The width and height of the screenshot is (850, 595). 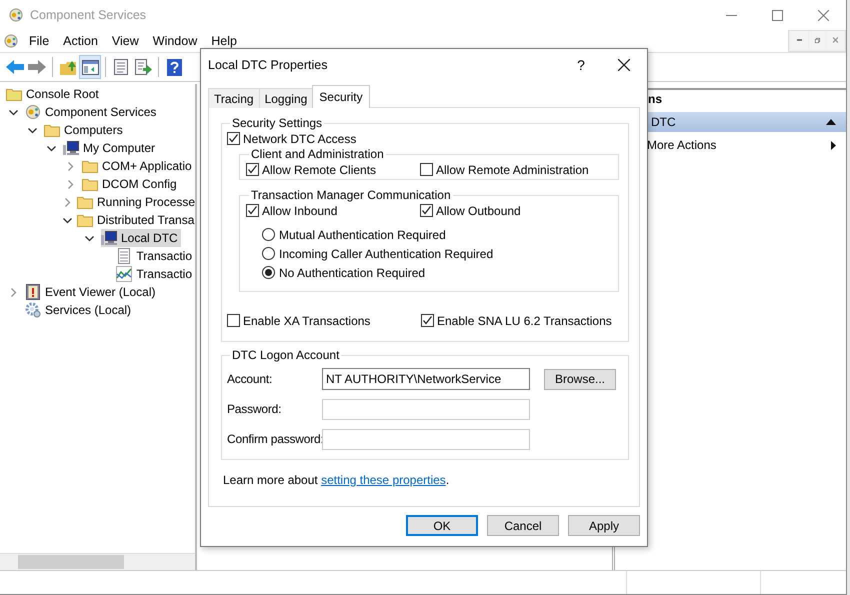 I want to click on radio-button: Mutual Authentication Required, so click(x=437, y=234).